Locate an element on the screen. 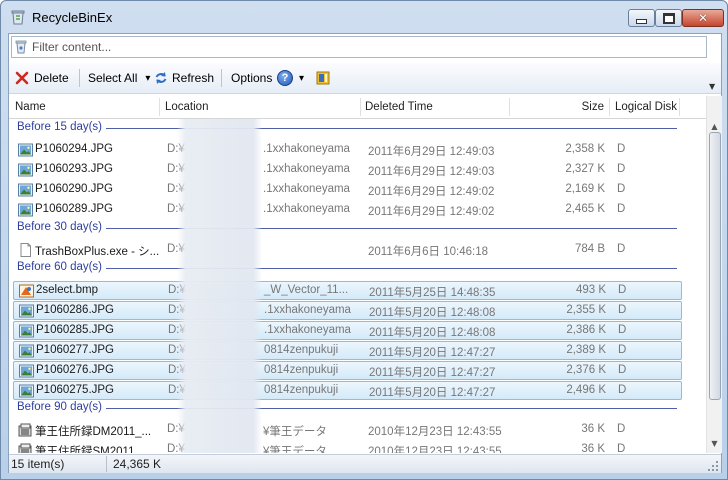 This screenshot has width=728, height=480. document-file-icon is located at coordinates (25, 250).